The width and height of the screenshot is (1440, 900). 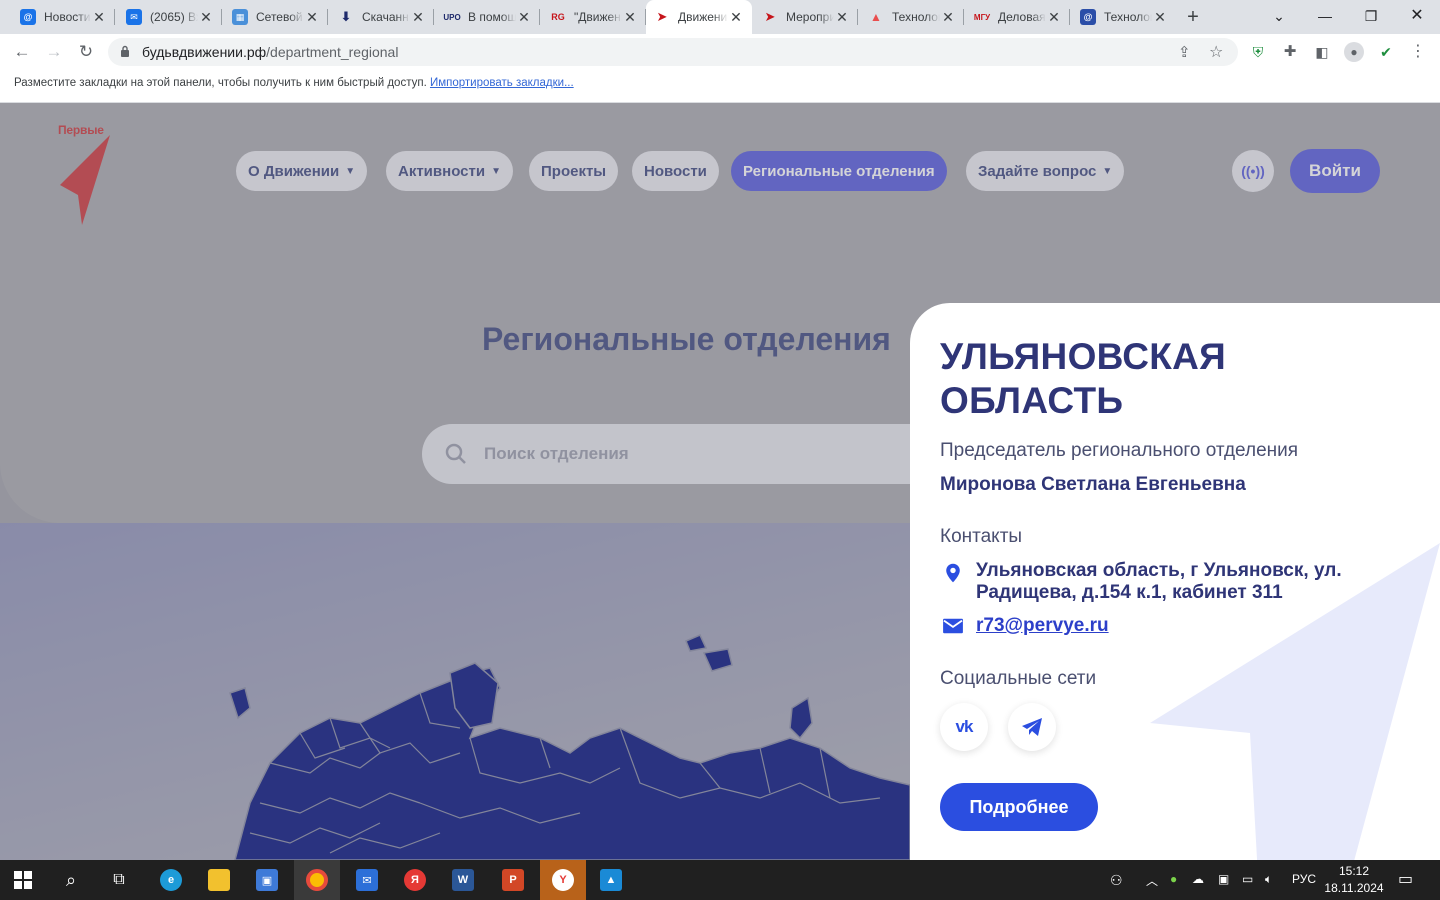 What do you see at coordinates (1322, 52) in the screenshot?
I see `side-panel-icon: ◧` at bounding box center [1322, 52].